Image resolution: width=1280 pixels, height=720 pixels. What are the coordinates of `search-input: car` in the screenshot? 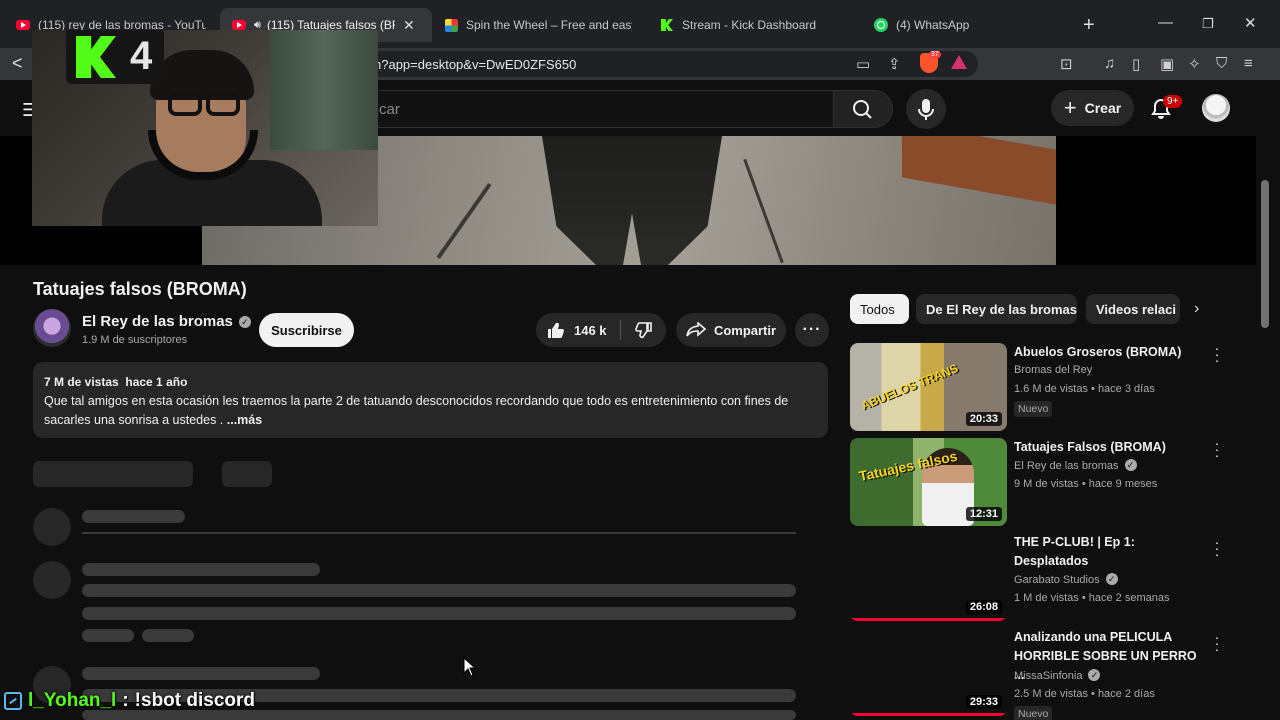 It's located at (597, 109).